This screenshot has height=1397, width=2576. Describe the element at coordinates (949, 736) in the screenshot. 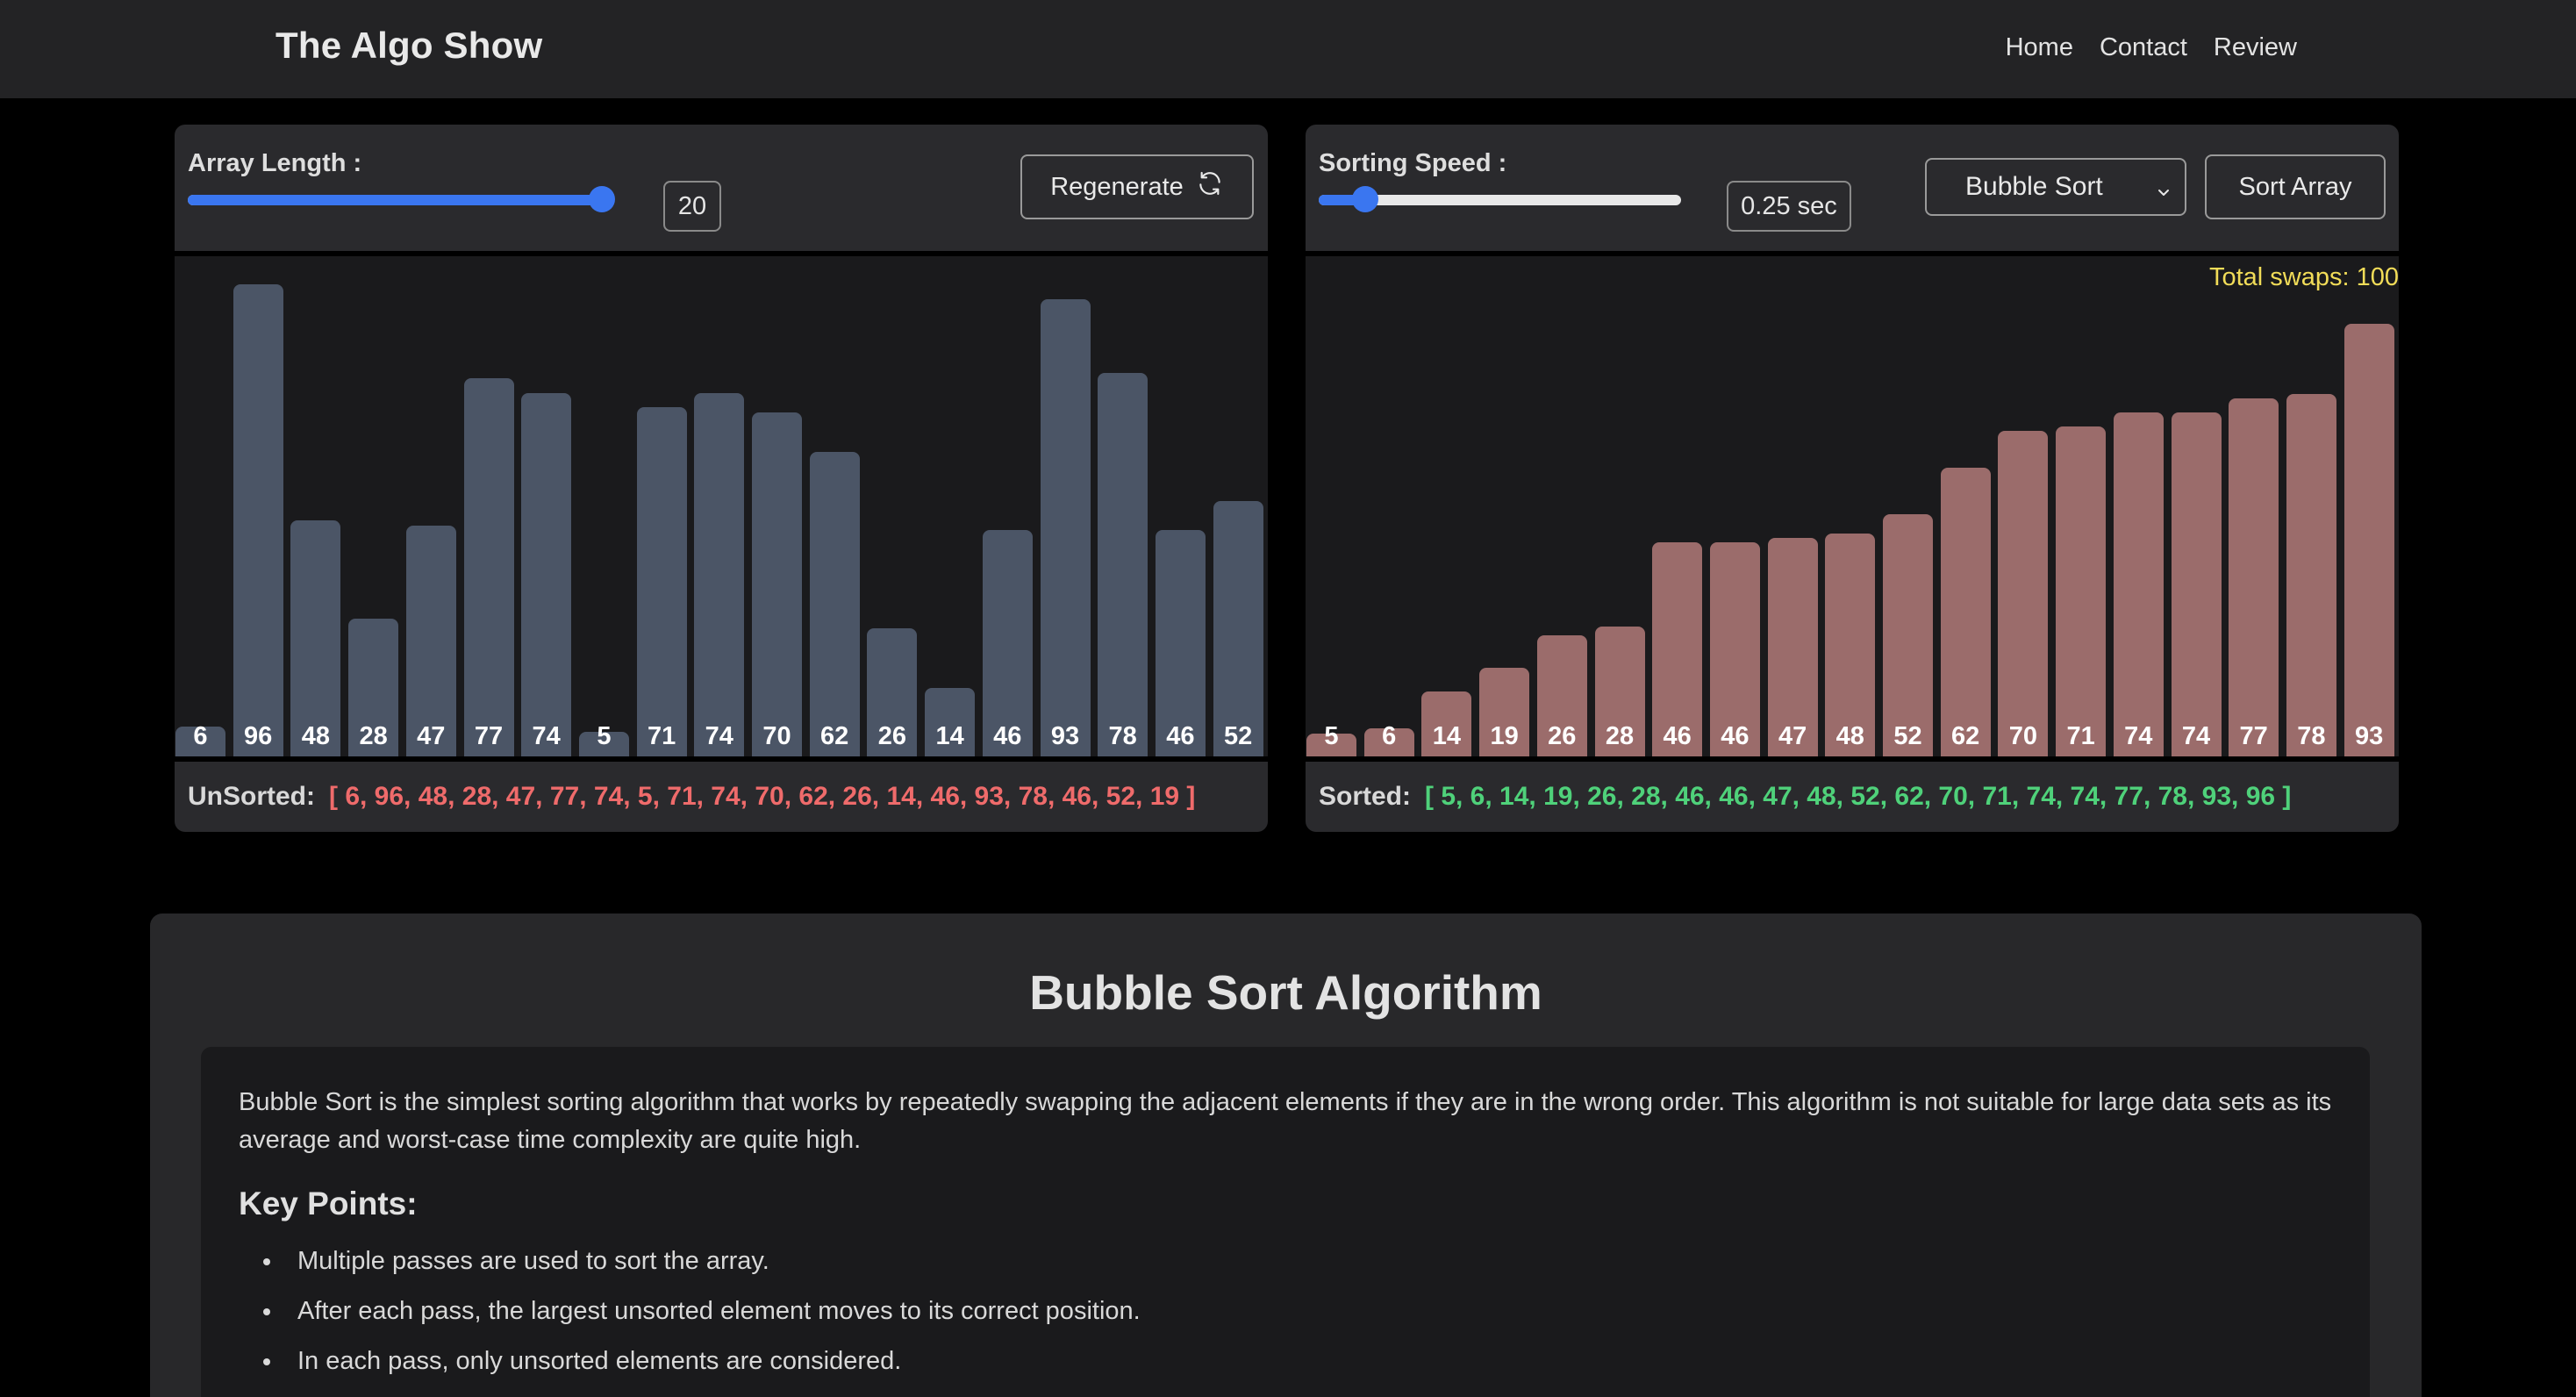

I see `bar-label: 14` at that location.